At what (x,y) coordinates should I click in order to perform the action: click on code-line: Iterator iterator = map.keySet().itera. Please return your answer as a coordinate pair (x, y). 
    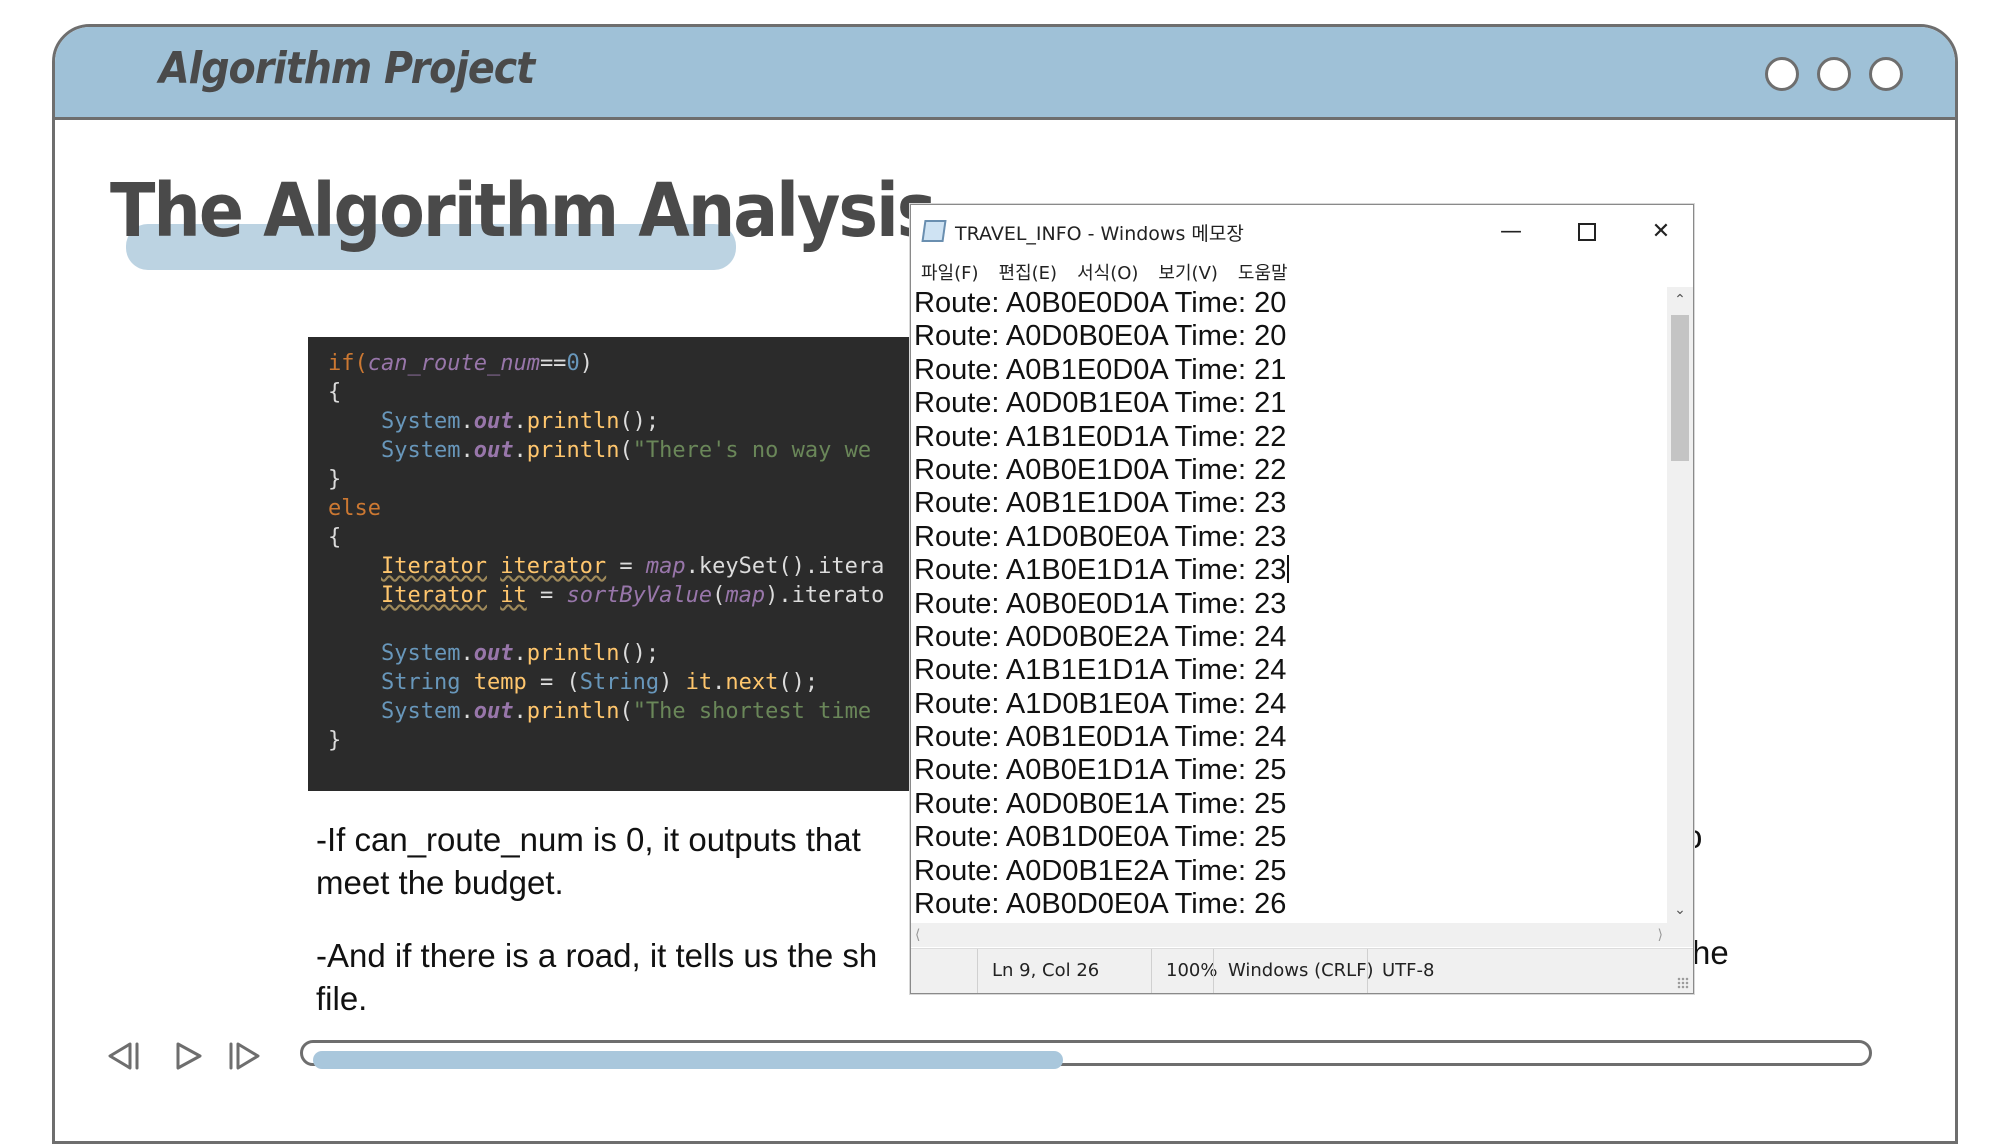
    Looking at the image, I should click on (610, 566).